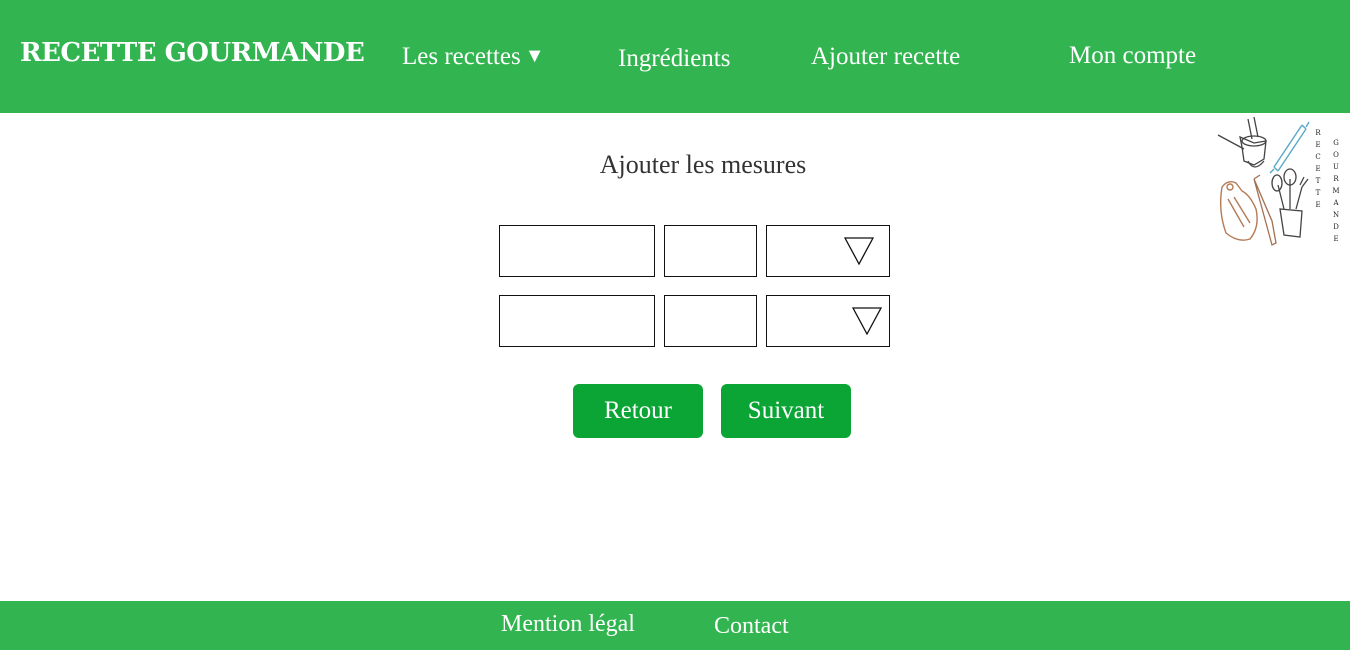 This screenshot has height=650, width=1350. I want to click on svg-text: T, so click(1318, 193).